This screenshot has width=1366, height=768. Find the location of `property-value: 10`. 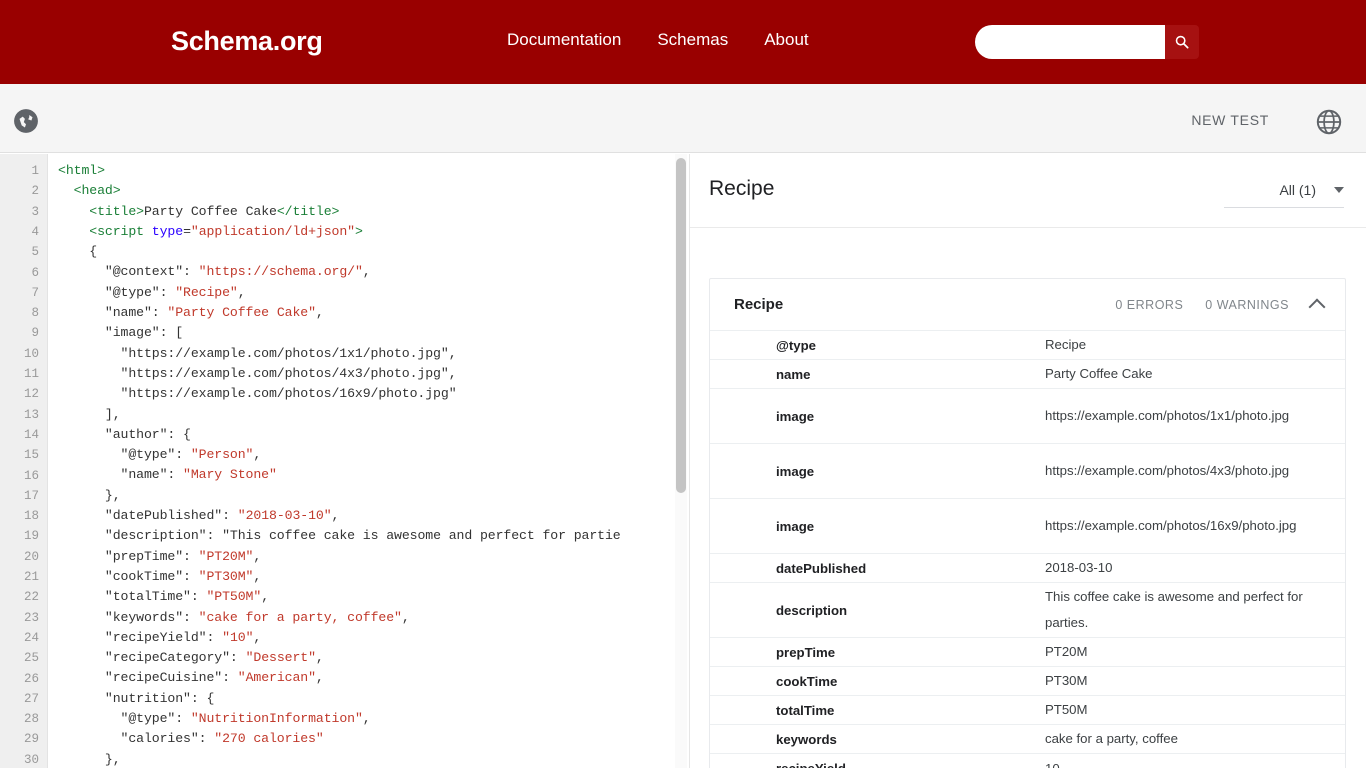

property-value: 10 is located at coordinates (1052, 764).